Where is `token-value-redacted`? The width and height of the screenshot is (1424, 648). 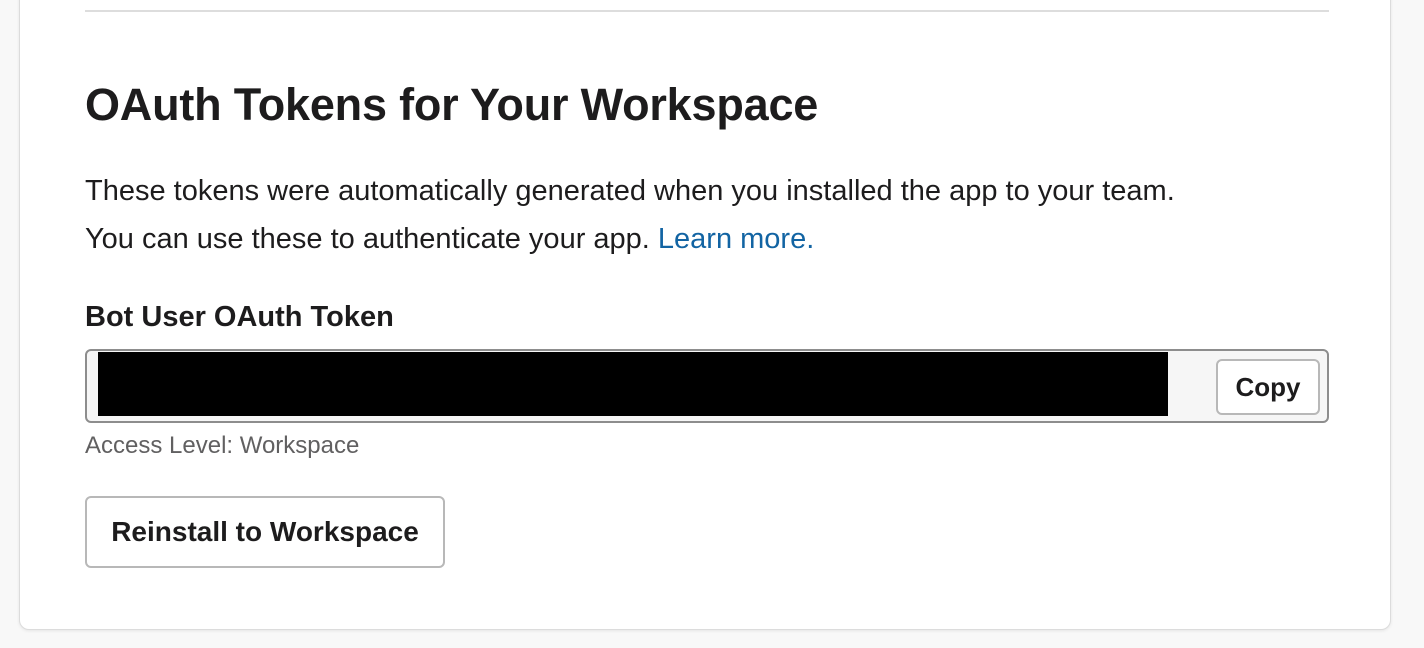
token-value-redacted is located at coordinates (633, 384).